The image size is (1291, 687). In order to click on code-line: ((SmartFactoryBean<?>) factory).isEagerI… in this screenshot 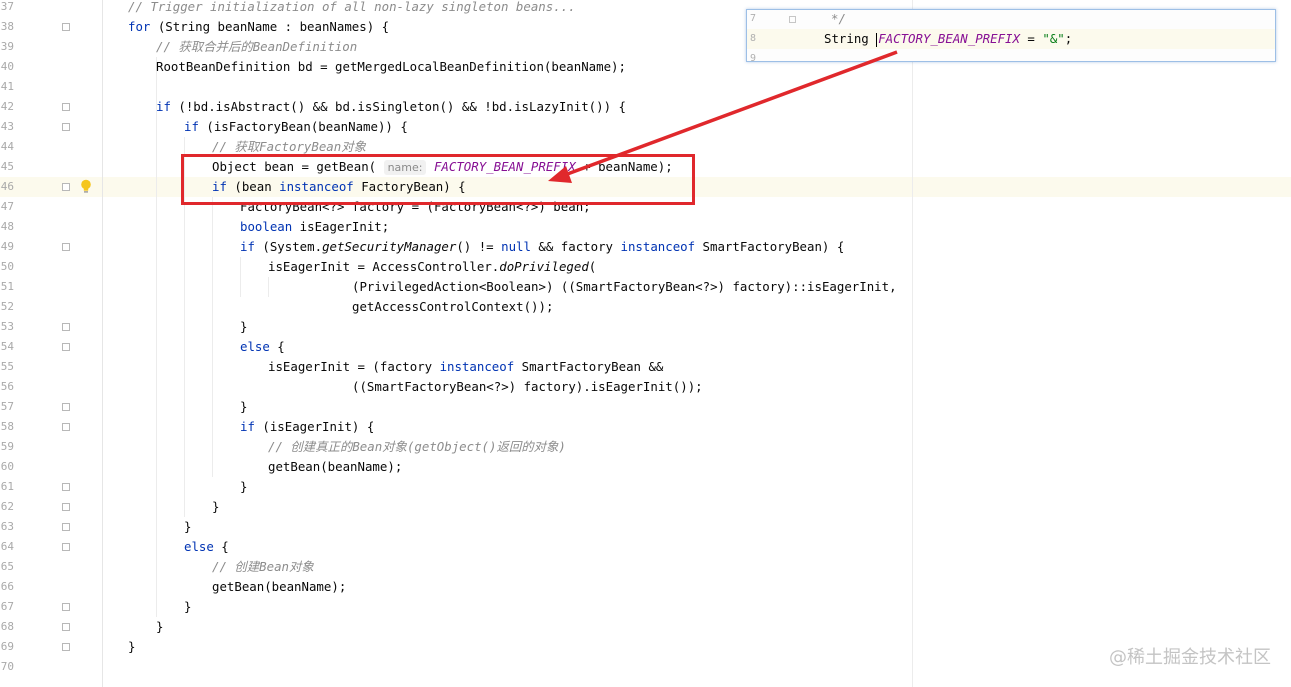, I will do `click(527, 387)`.